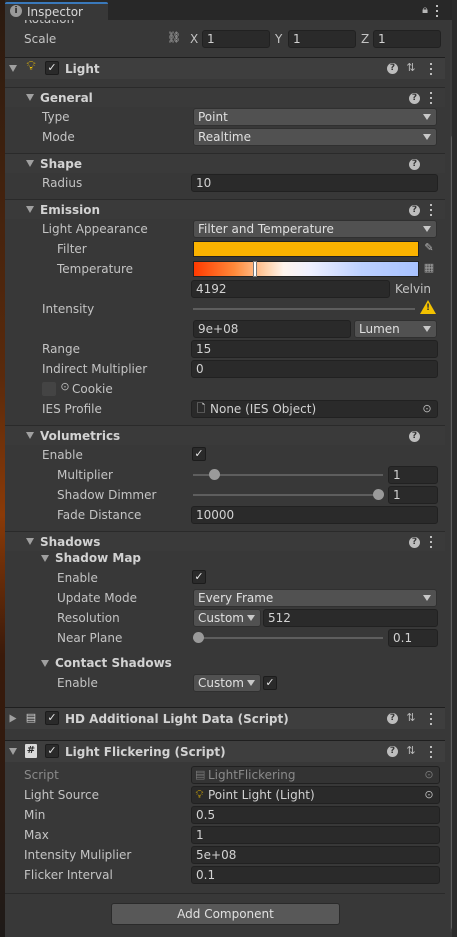  I want to click on update-mode-dropdown: Every Frame, so click(315, 598).